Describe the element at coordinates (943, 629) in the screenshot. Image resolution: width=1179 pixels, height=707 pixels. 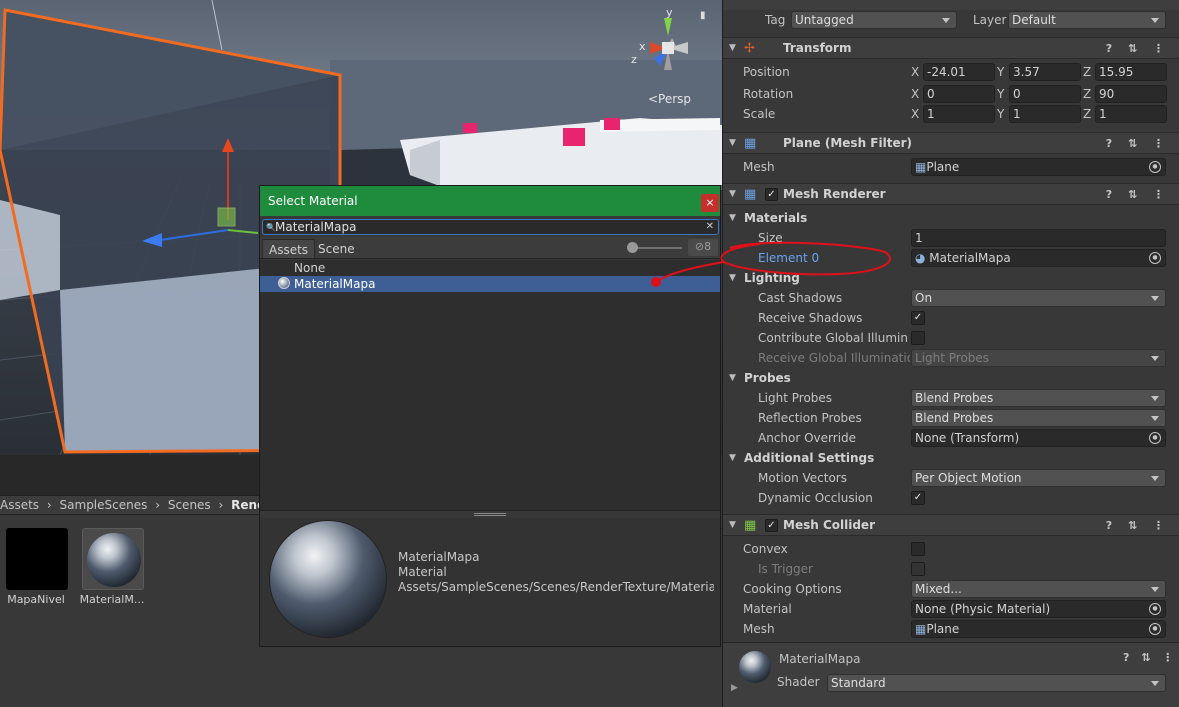
I see `collider-mesh-value: Plane` at that location.